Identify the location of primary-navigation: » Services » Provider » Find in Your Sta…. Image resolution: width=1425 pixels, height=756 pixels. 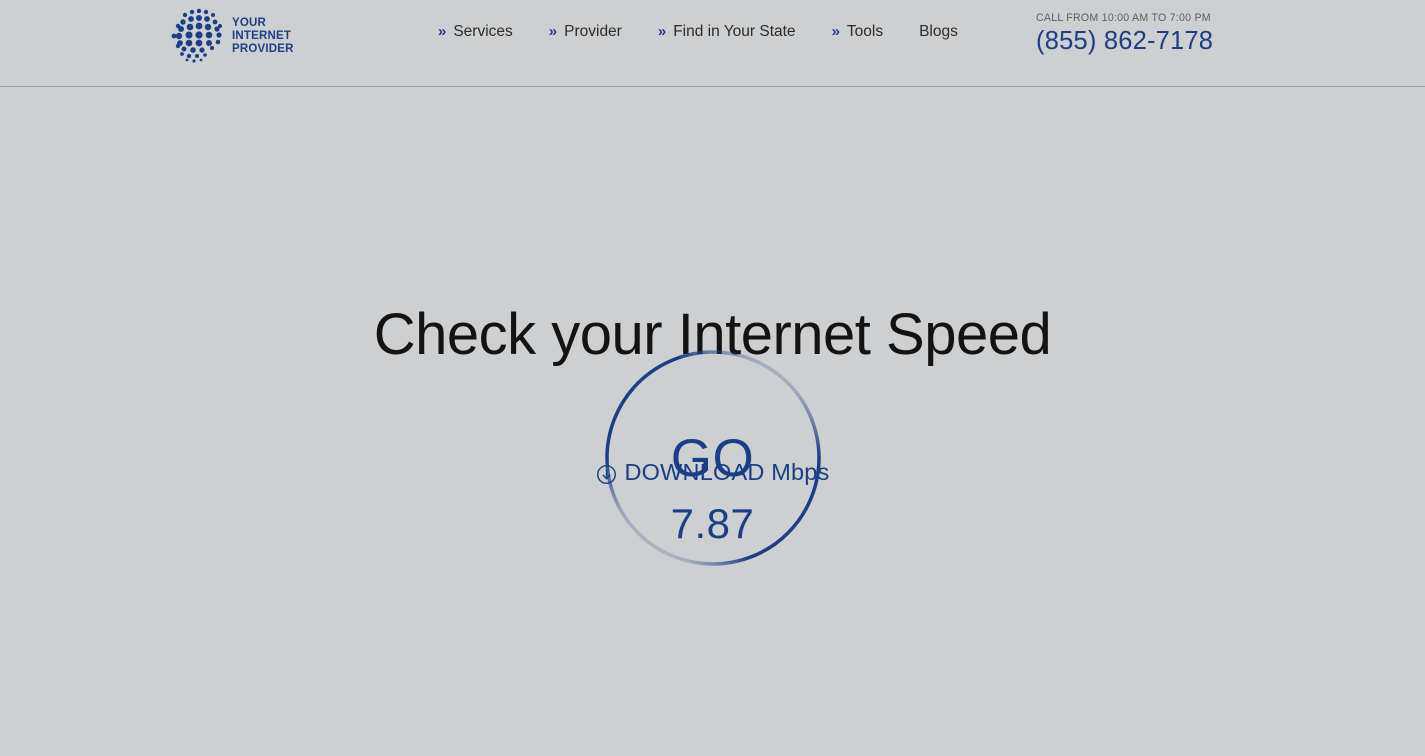
(698, 32).